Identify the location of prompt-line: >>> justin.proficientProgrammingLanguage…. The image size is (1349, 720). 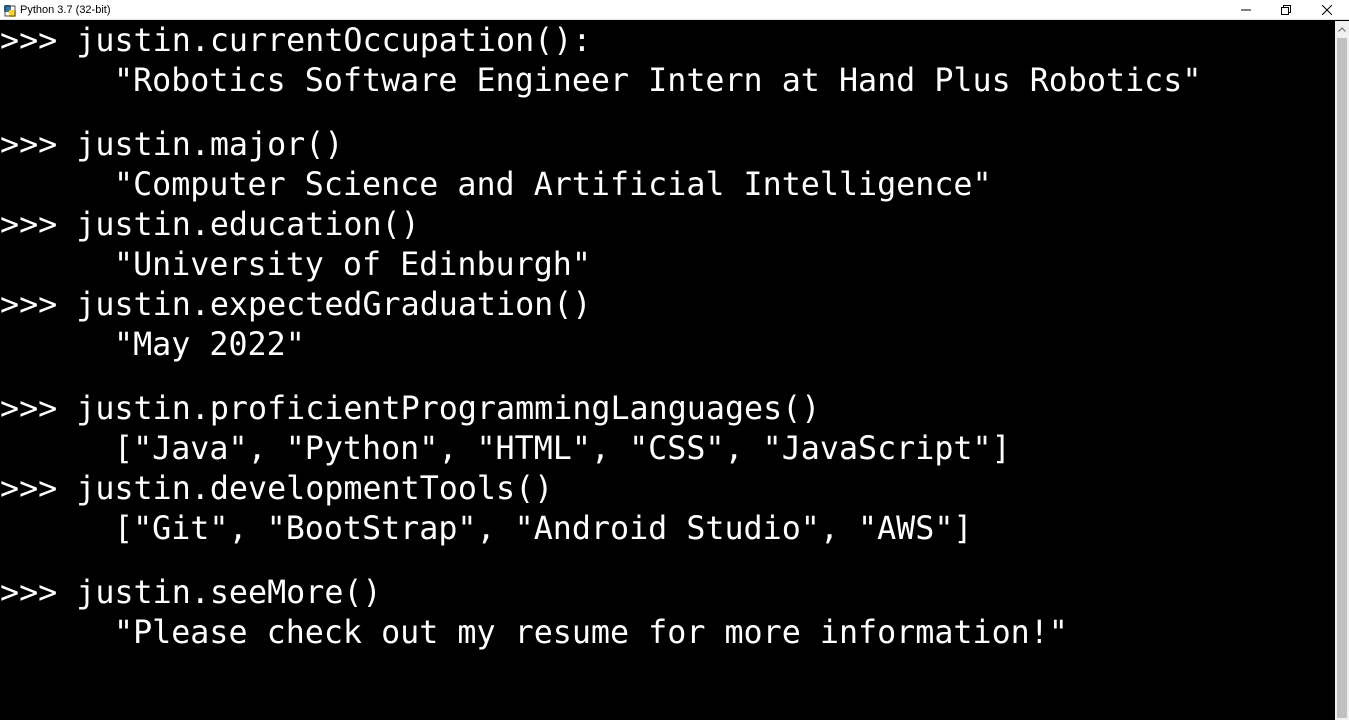
(410, 409).